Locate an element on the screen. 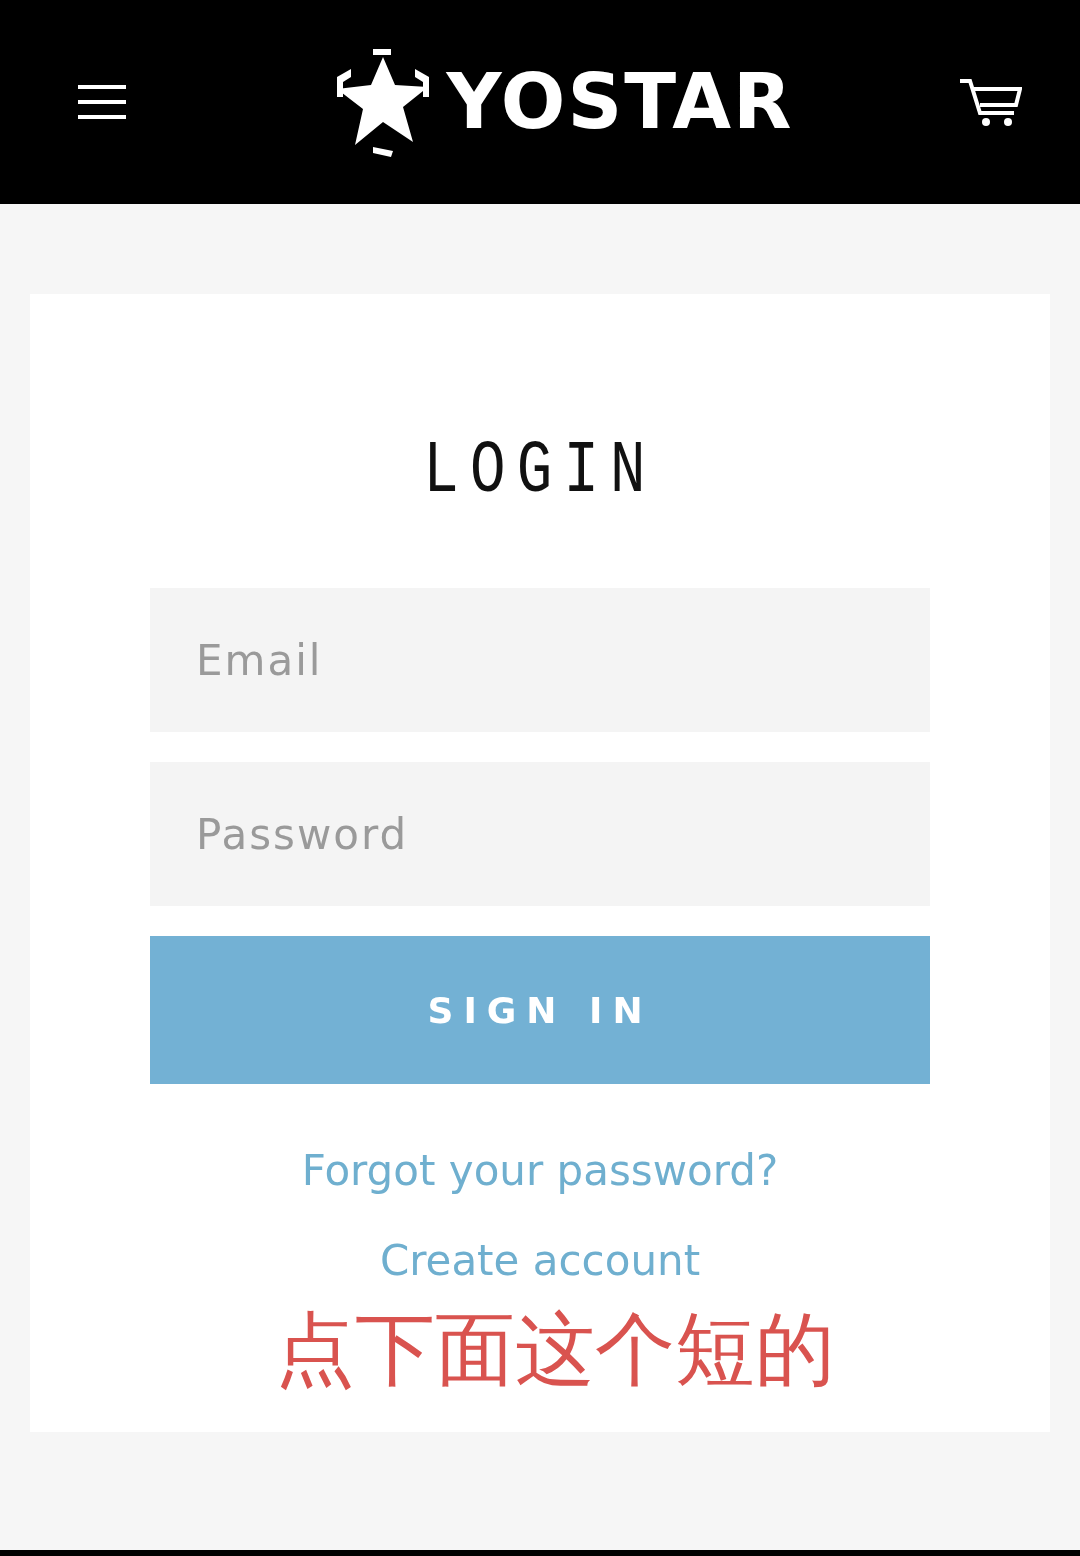  logo-text: YOSTAR is located at coordinates (620, 102).